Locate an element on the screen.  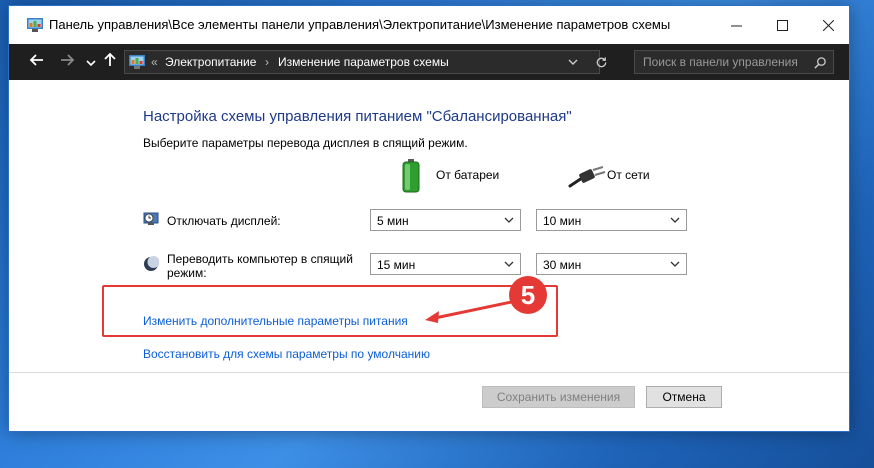
display-off-battery-select: 5 мин is located at coordinates (445, 220).